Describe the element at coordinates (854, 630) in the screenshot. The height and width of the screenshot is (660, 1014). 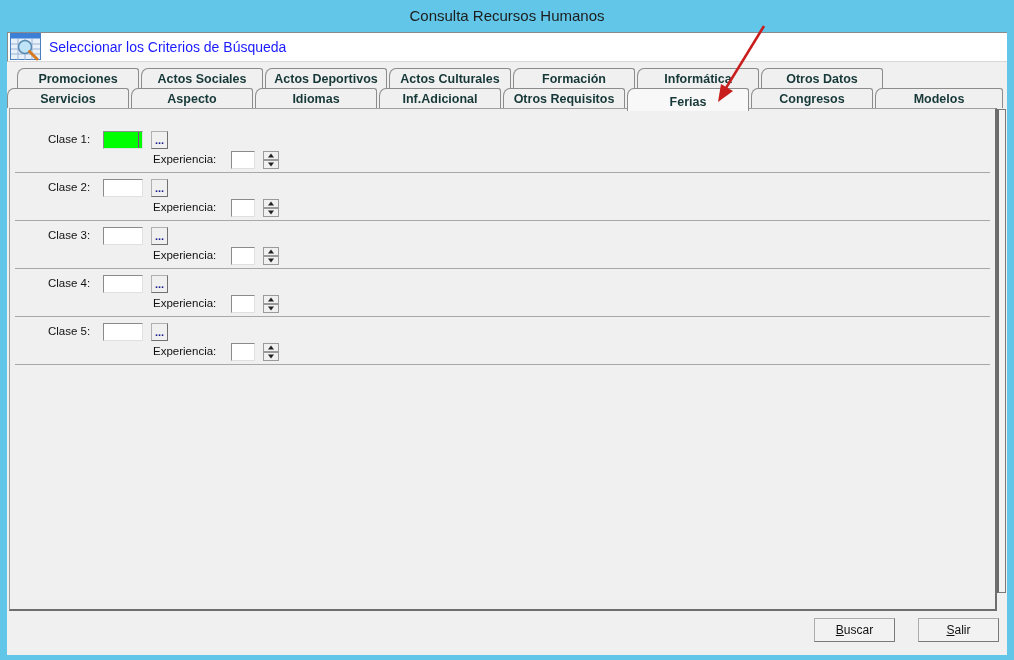
I see `dialog-button: Buscar` at that location.